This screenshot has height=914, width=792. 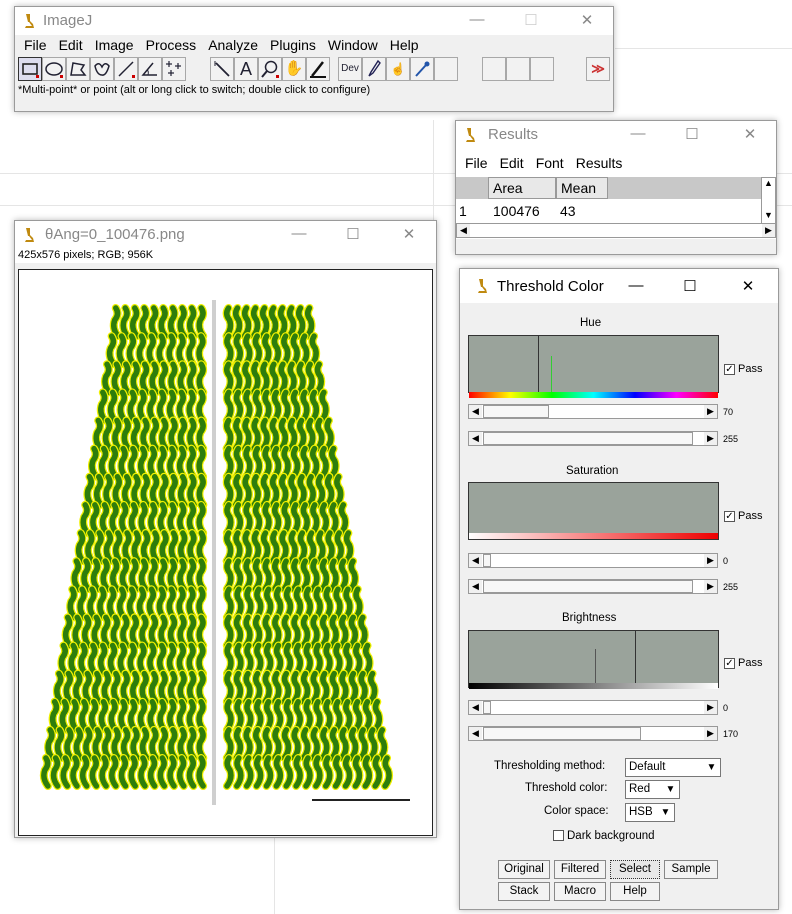 What do you see at coordinates (608, 211) in the screenshot?
I see `table-row: 1 100476 43` at bounding box center [608, 211].